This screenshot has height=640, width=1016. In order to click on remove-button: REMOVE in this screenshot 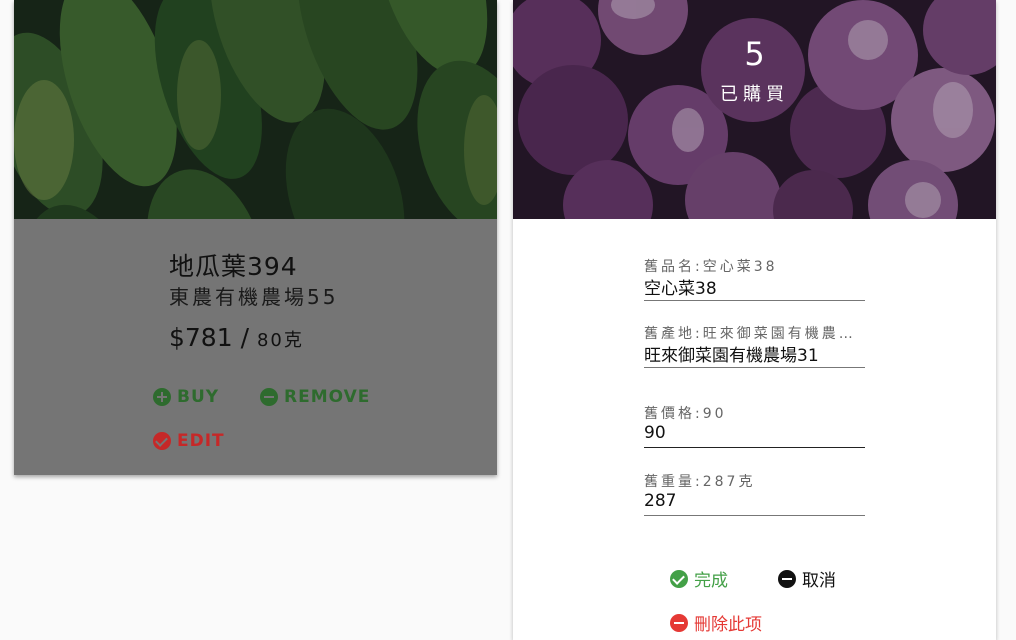, I will do `click(315, 397)`.